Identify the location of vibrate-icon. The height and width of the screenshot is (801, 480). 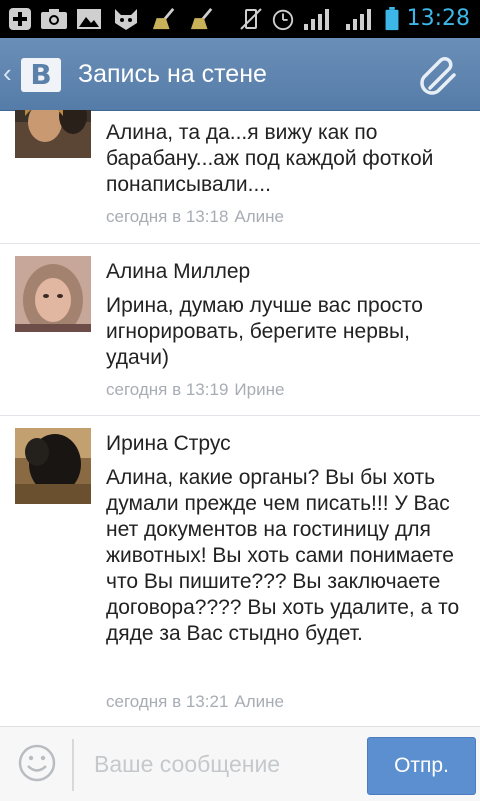
(251, 19).